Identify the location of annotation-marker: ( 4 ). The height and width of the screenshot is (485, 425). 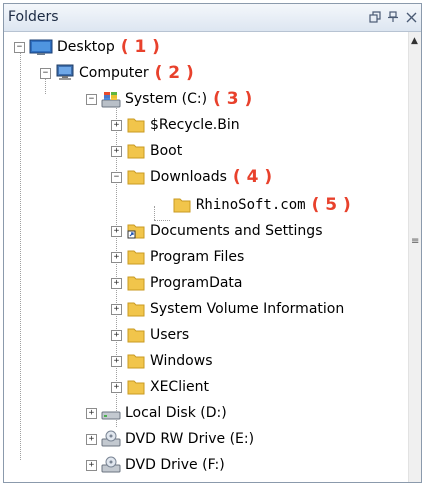
(252, 177).